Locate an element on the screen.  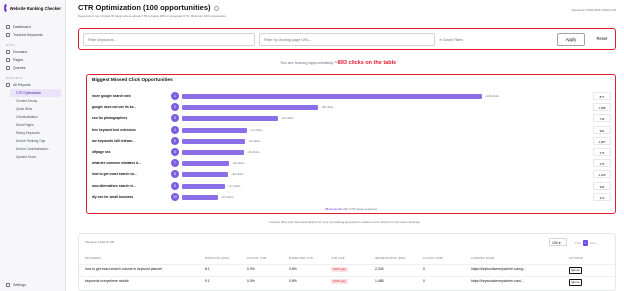
opportunity-row: offpage seo 6 ~39 clicks 276 is located at coordinates (351, 152).